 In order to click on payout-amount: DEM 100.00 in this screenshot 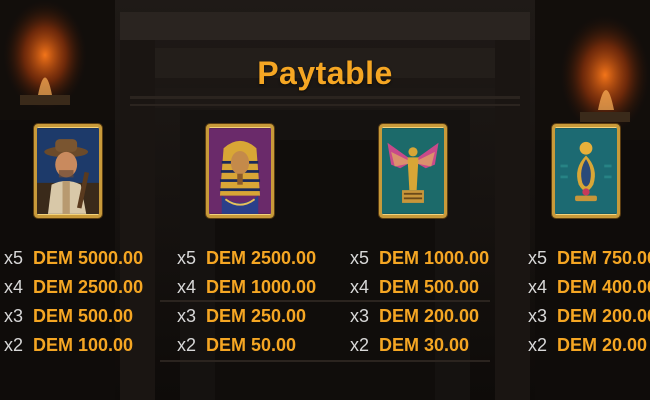, I will do `click(83, 345)`.